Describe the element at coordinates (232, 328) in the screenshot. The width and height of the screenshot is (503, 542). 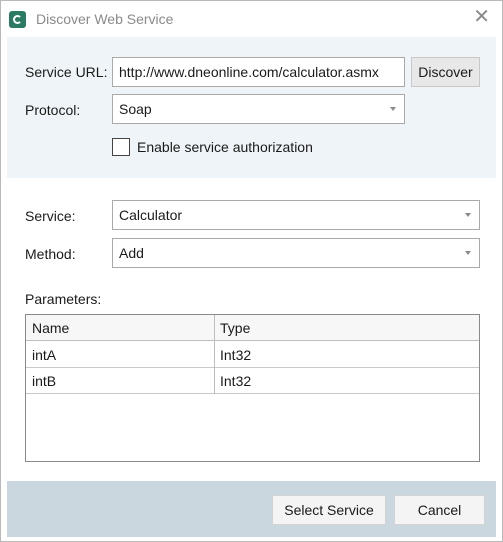
I see `column-header-type: Type` at that location.